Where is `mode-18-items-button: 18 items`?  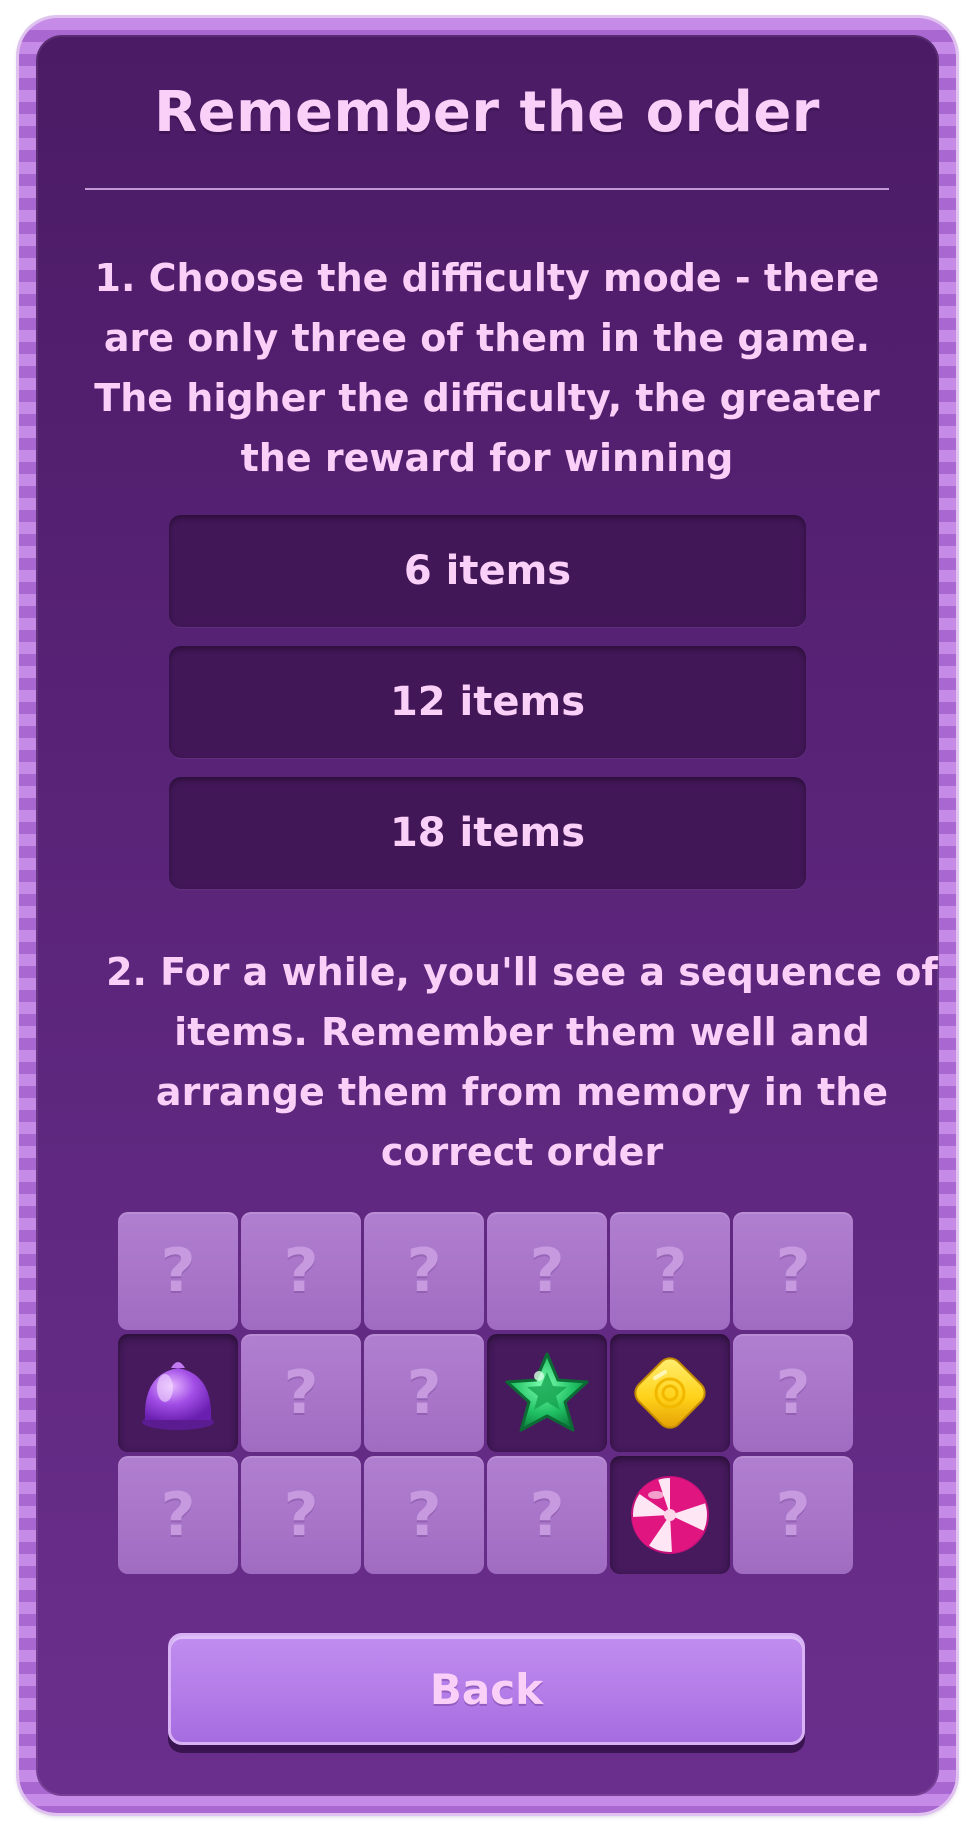 mode-18-items-button: 18 items is located at coordinates (487, 833).